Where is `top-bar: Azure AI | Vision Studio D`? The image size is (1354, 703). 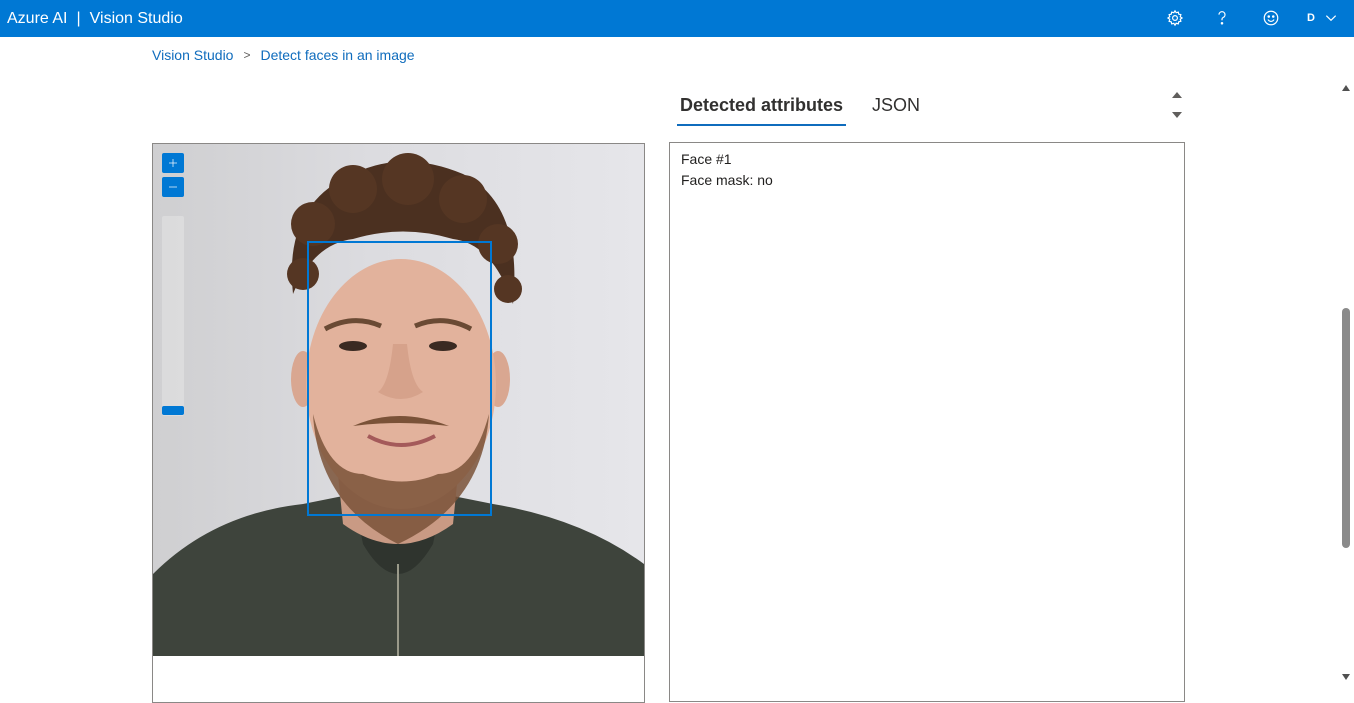
top-bar: Azure AI | Vision Studio D is located at coordinates (677, 18).